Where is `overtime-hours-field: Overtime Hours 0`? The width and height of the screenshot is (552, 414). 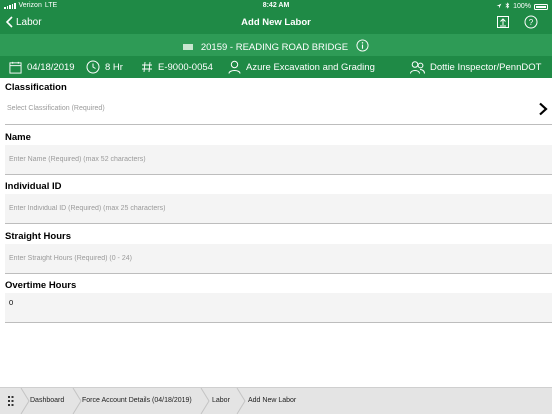
overtime-hours-field: Overtime Hours 0 is located at coordinates (276, 301).